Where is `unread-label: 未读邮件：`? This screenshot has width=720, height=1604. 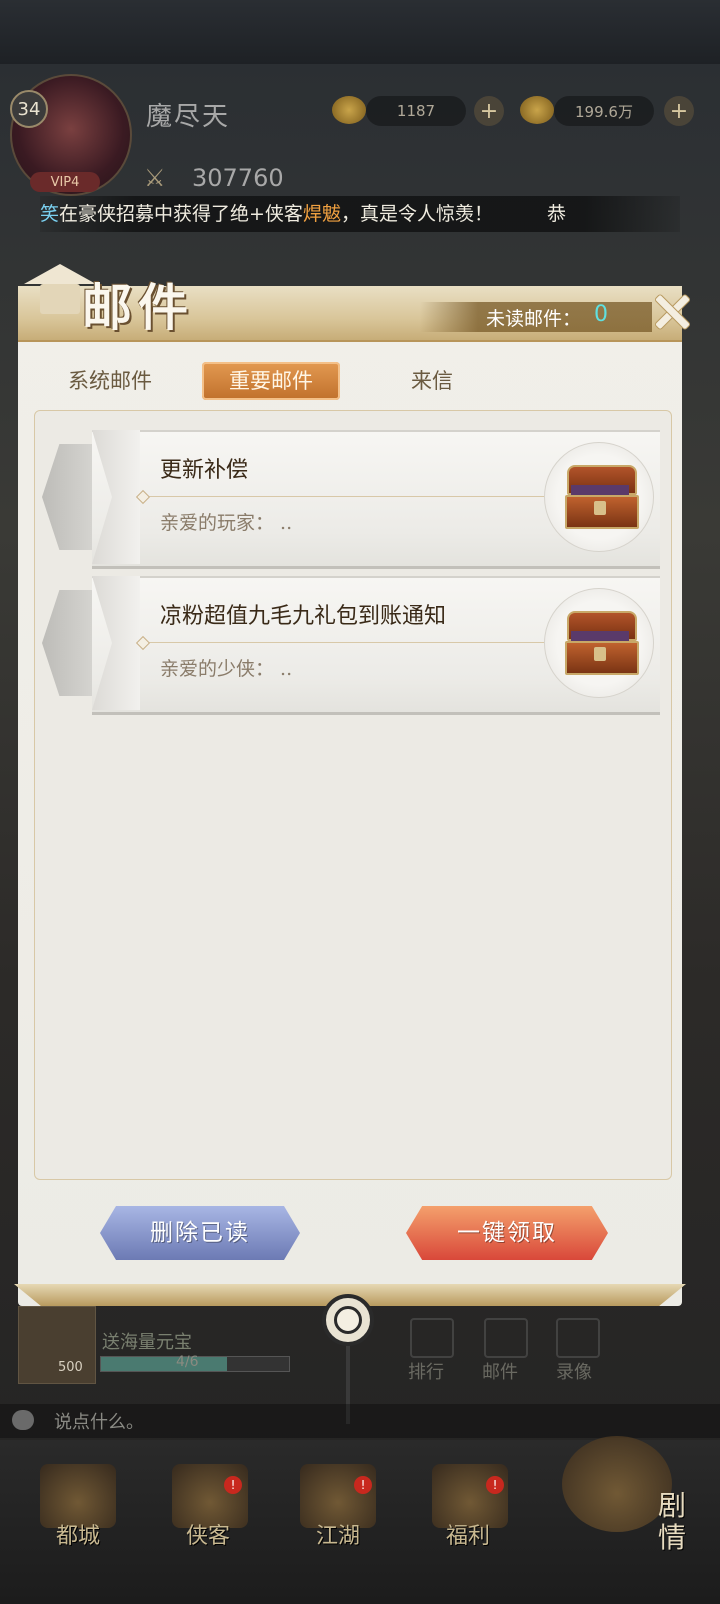
unread-label: 未读邮件： is located at coordinates (534, 319).